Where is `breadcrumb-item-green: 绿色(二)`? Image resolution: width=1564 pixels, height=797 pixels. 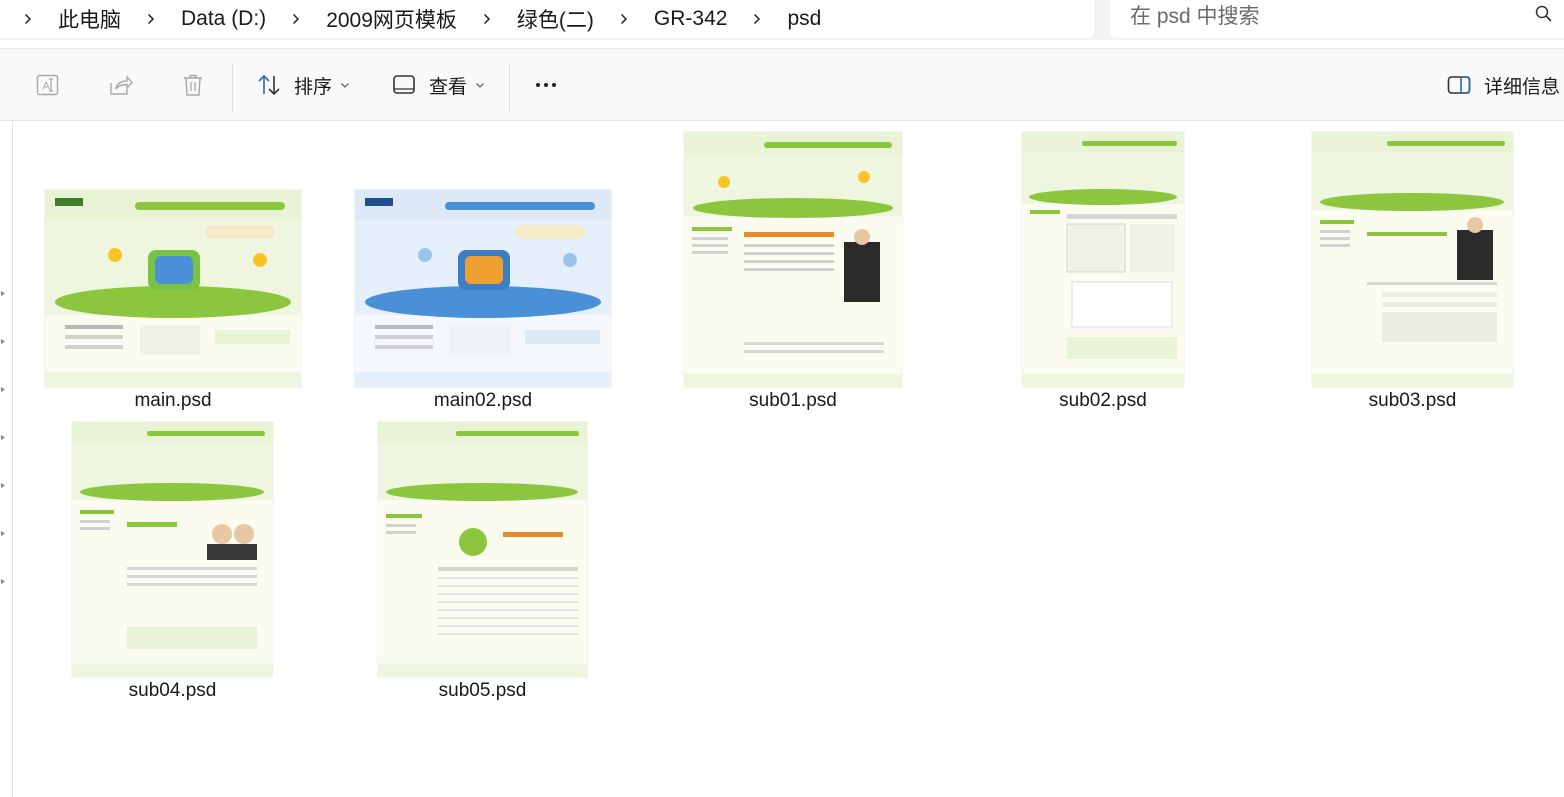
breadcrumb-item-green: 绿色(二) is located at coordinates (555, 19).